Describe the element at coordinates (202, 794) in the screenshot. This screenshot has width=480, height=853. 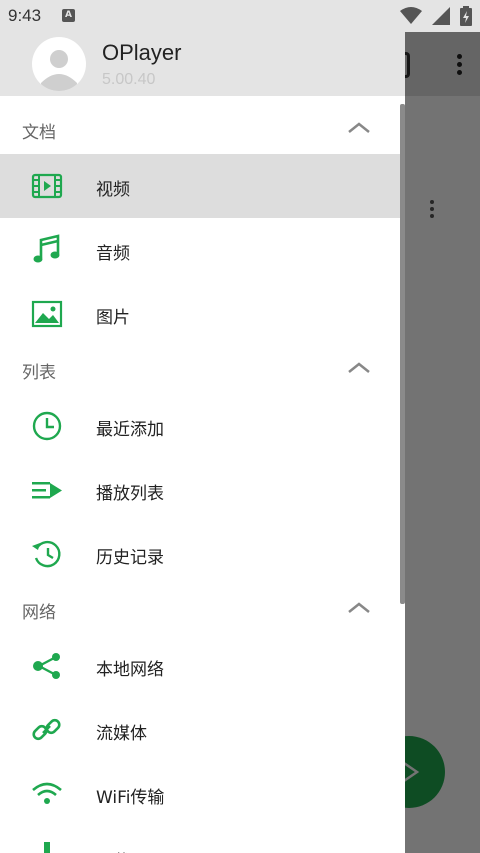
I see `nav-item-wifi-transfer: WiFi传输` at that location.